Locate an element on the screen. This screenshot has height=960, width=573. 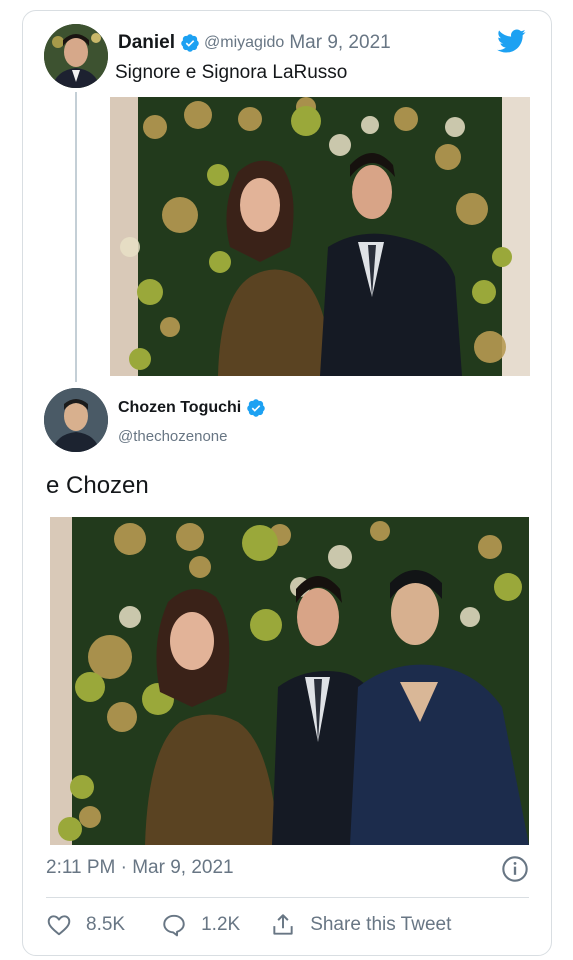
share-button: Share this Tweet is located at coordinates (360, 925).